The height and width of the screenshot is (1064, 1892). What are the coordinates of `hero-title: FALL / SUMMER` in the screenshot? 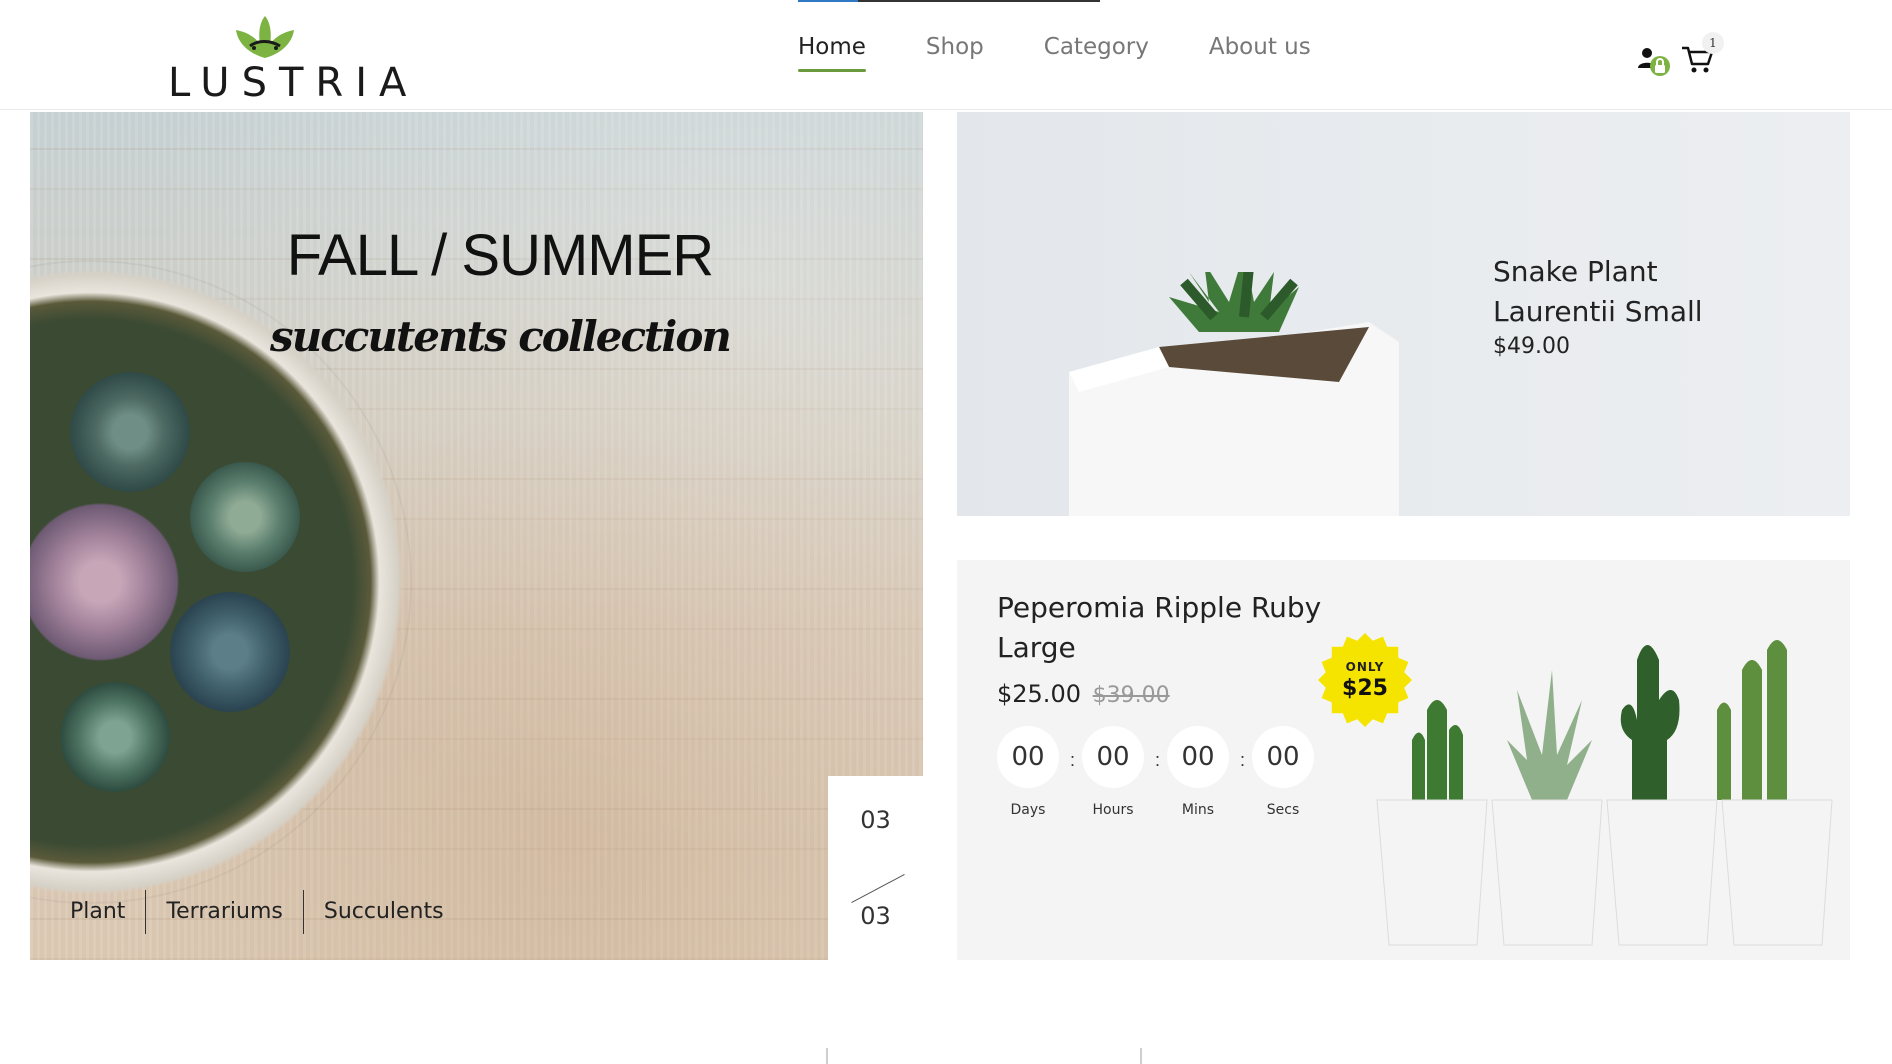 It's located at (500, 255).